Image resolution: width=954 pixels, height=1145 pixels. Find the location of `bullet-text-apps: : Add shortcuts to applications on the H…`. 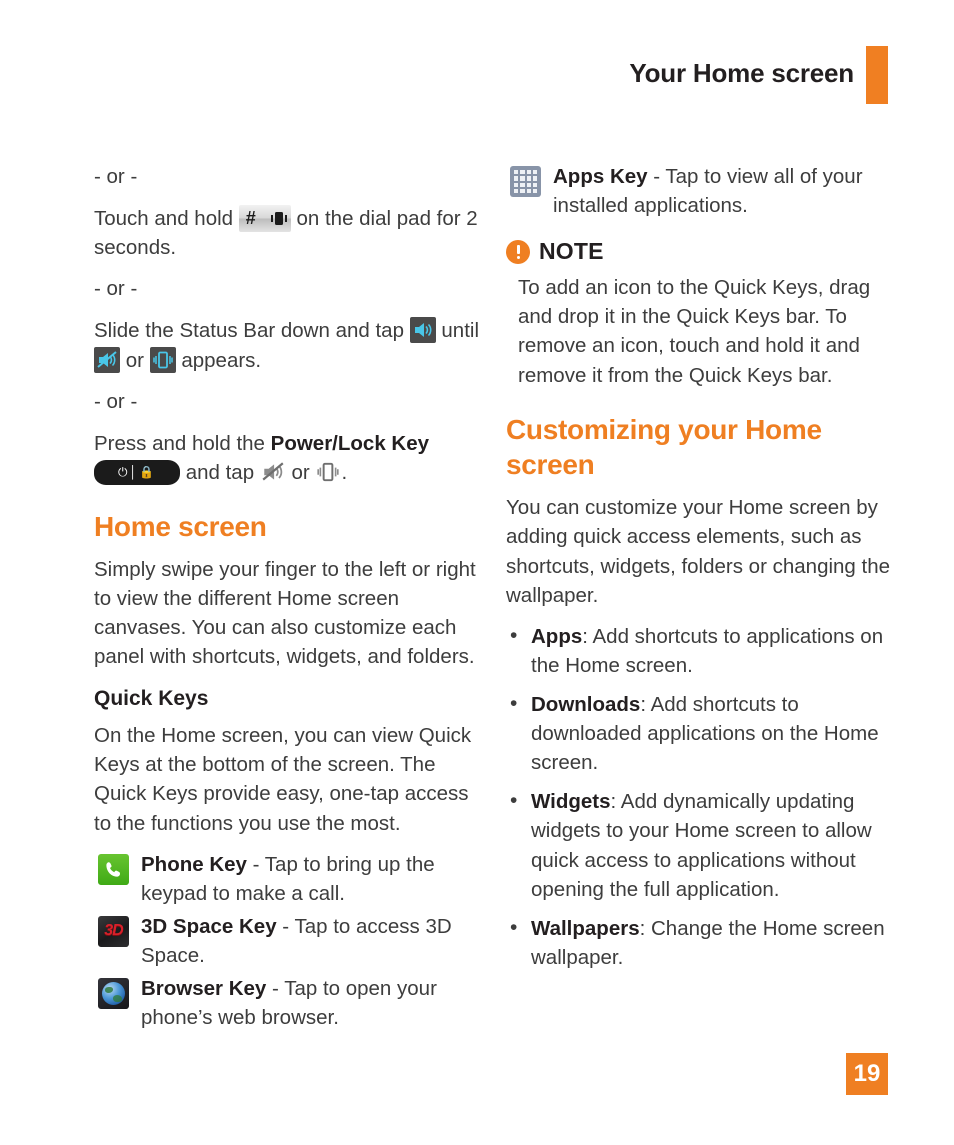

bullet-text-apps: : Add shortcuts to applications on the H… is located at coordinates (707, 650).